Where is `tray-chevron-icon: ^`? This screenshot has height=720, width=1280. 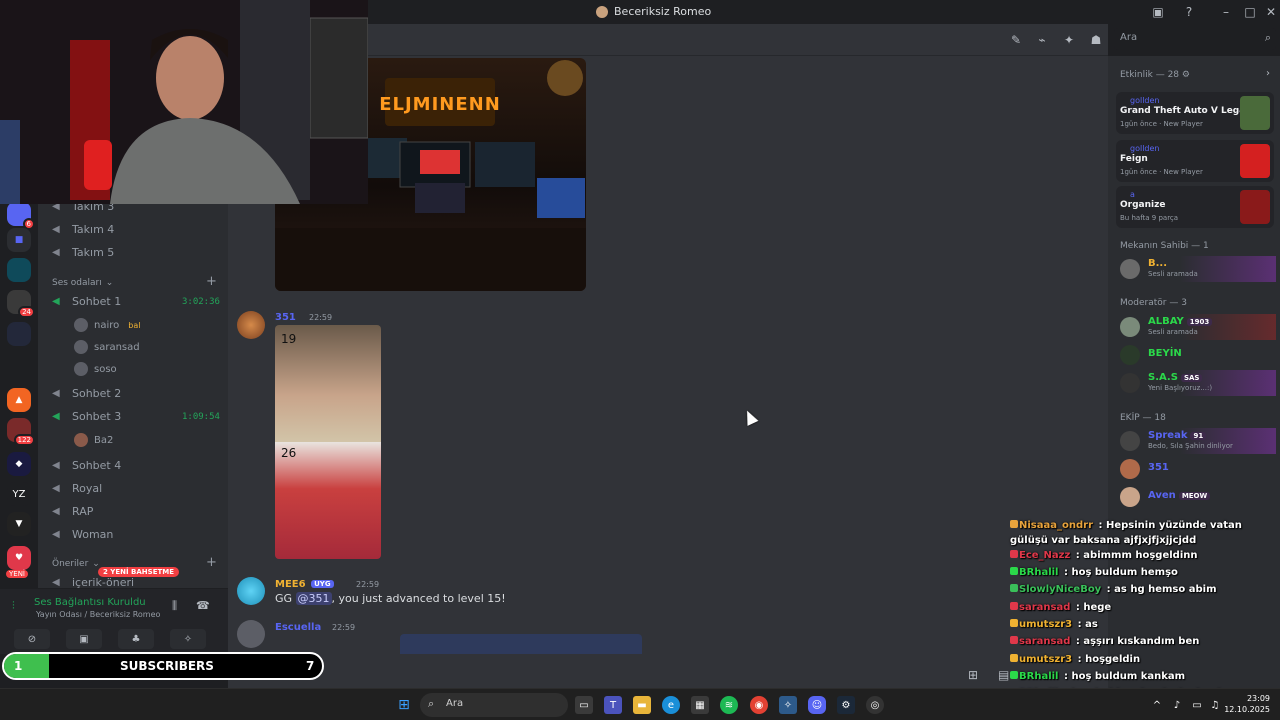 tray-chevron-icon: ^ is located at coordinates (1157, 705).